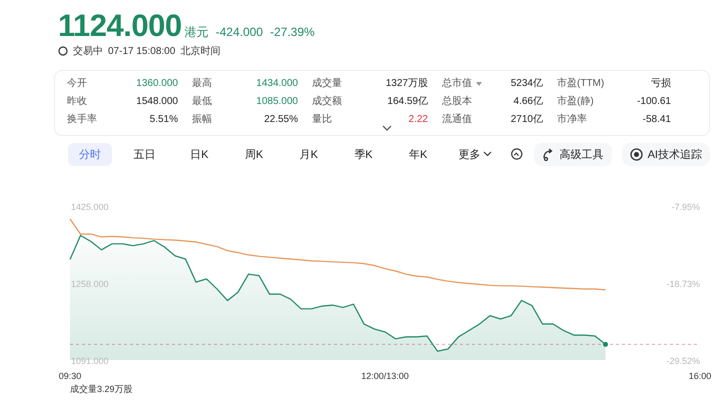 This screenshot has width=720, height=405. Describe the element at coordinates (407, 102) in the screenshot. I see `stat-value: 164.59亿` at that location.